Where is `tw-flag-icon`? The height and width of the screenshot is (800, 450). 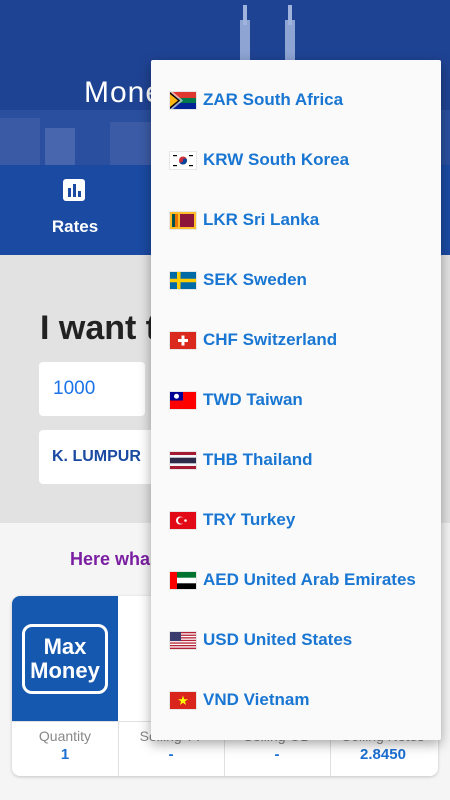 tw-flag-icon is located at coordinates (183, 400).